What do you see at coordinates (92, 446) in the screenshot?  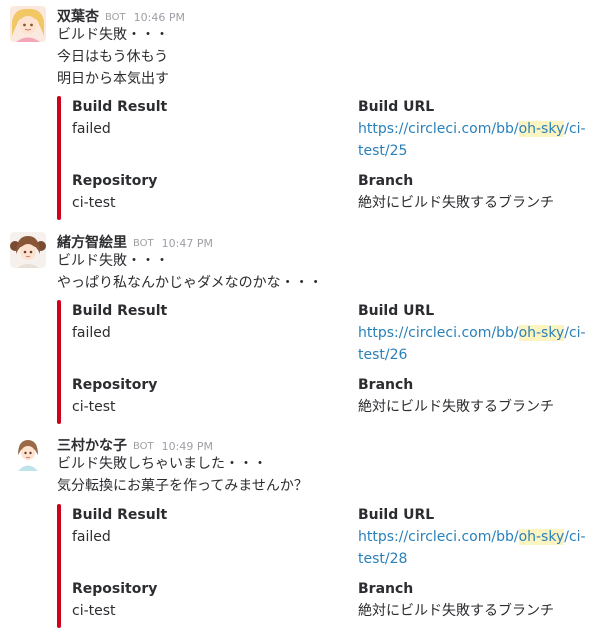 I see `sender-name: 三村かな子` at bounding box center [92, 446].